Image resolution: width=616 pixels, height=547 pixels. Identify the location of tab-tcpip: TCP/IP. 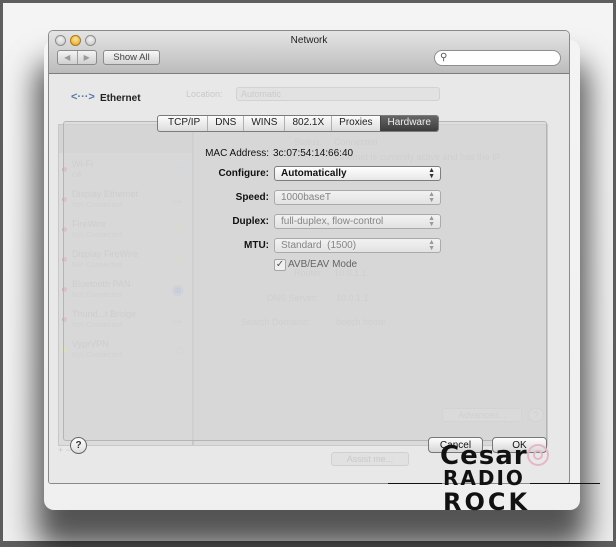
(182, 123).